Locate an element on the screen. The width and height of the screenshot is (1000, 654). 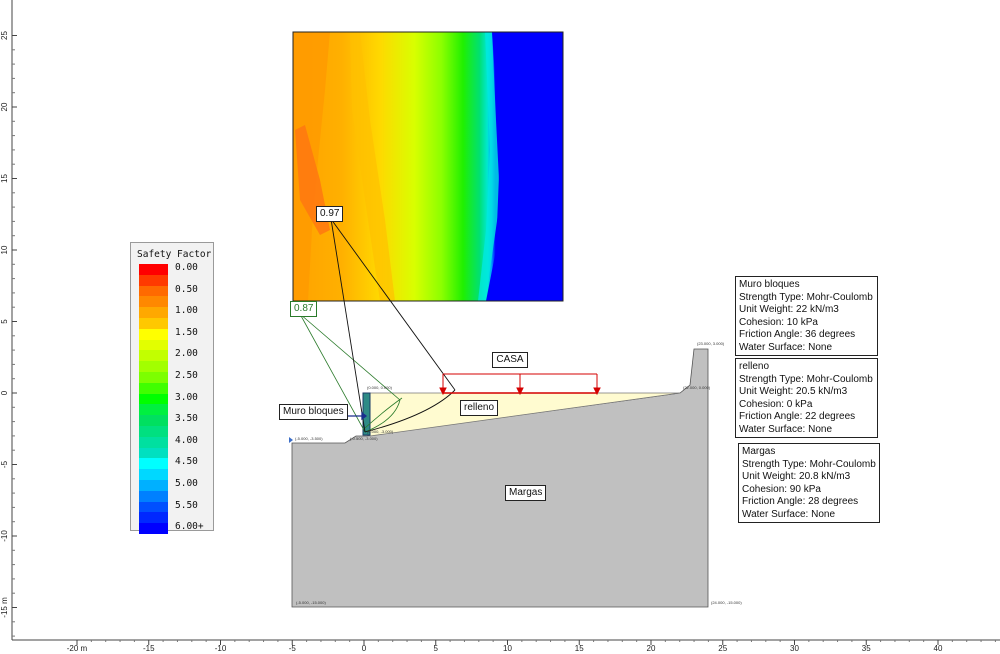
y-tick-label: 0 is located at coordinates (4, 392).